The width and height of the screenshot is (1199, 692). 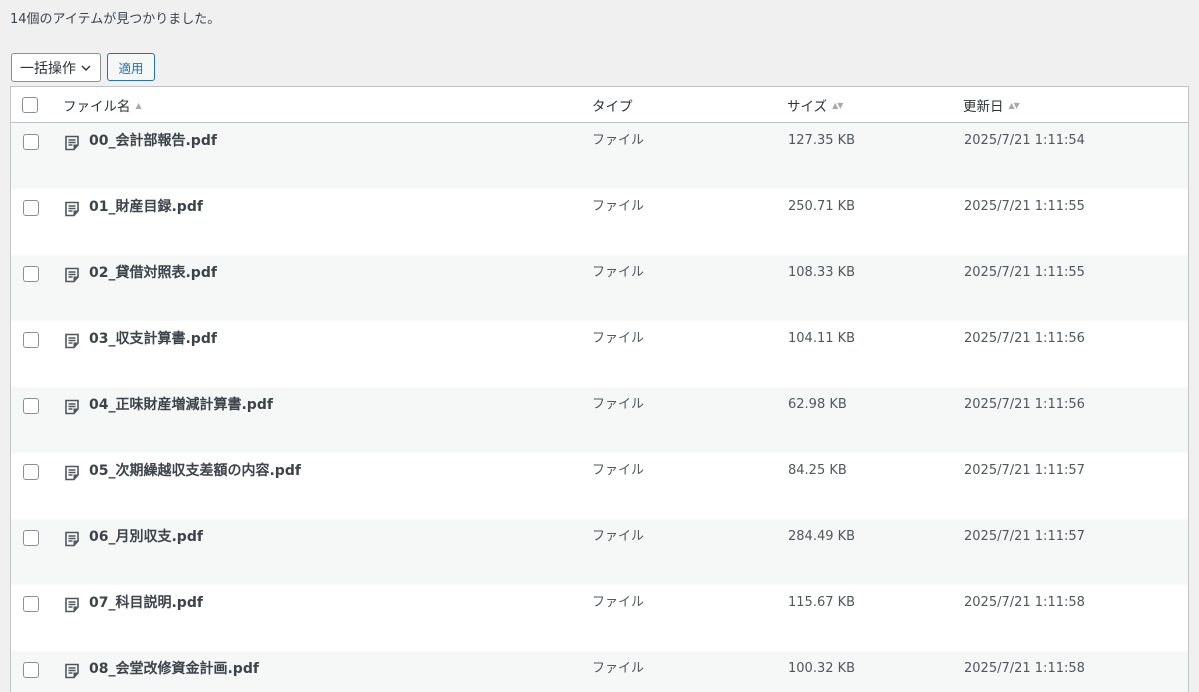 I want to click on table-header: ファイル名 ▲ タイプ サイズ ▲▼ 更新日 ▲▼, so click(x=599, y=105).